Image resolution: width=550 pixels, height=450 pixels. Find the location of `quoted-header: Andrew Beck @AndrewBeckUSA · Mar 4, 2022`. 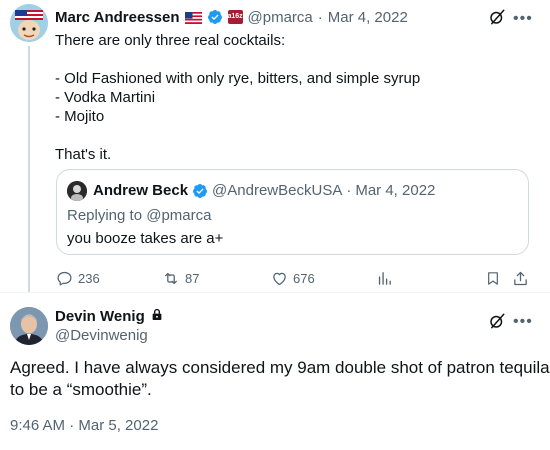

quoted-header: Andrew Beck @AndrewBeckUSA · Mar 4, 2022 is located at coordinates (264, 190).